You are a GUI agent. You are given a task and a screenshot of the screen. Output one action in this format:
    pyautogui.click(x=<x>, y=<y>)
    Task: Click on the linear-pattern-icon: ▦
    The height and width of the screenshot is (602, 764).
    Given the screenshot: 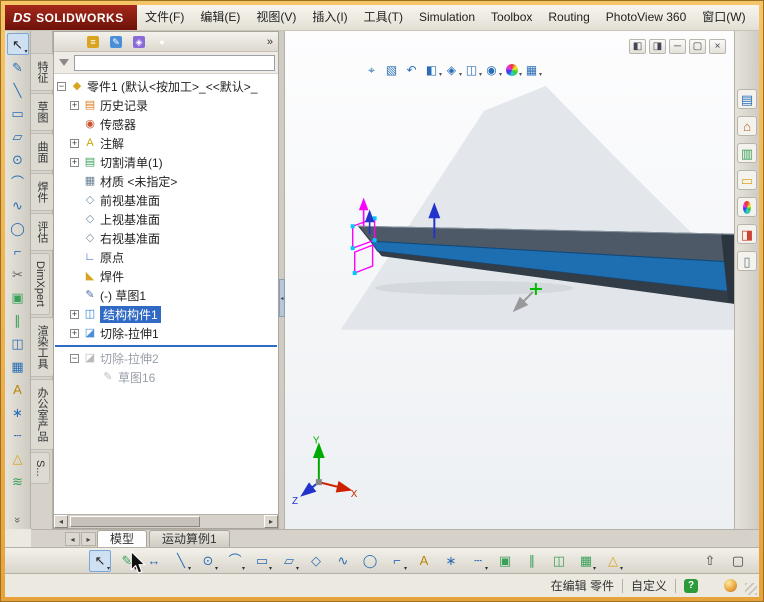 What is the action you would take?
    pyautogui.click(x=18, y=366)
    